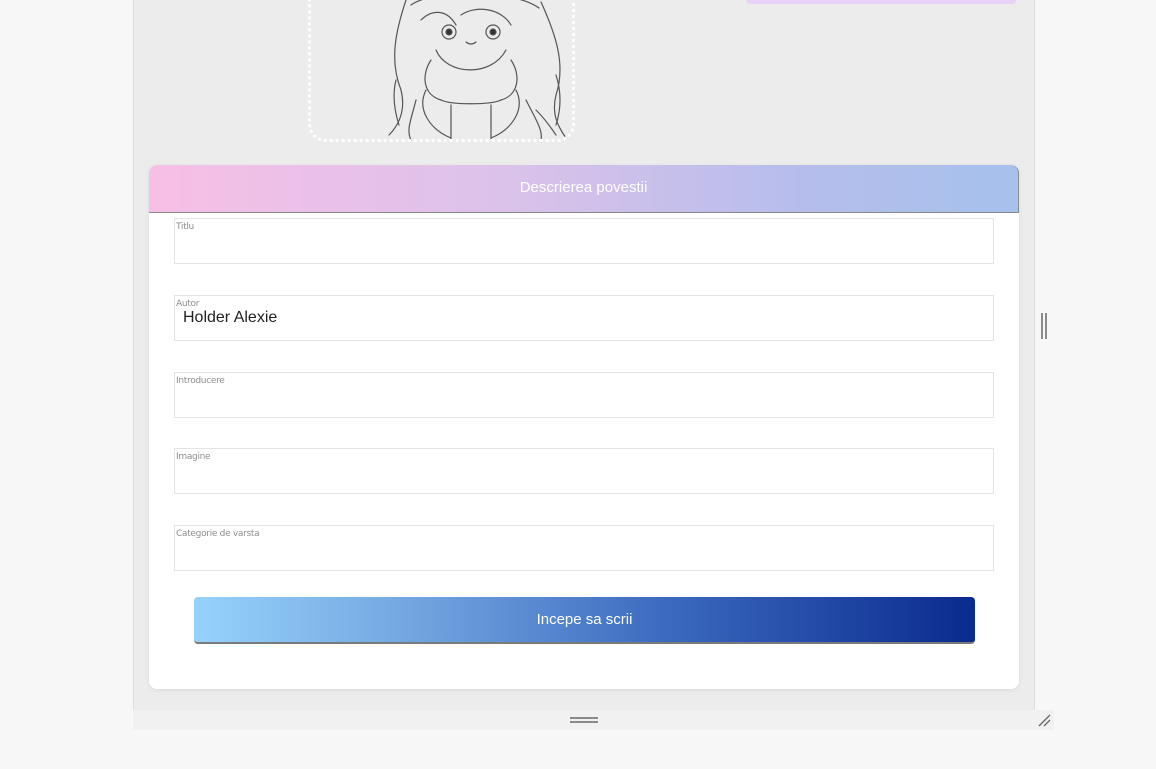 This screenshot has width=1156, height=769. I want to click on anime-girl-sketch-image, so click(477, 69).